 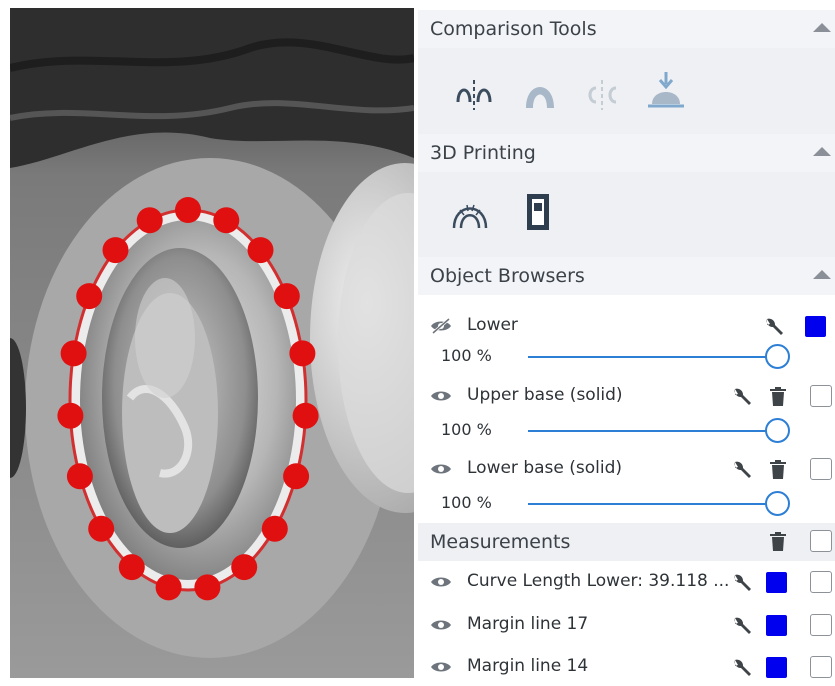 What do you see at coordinates (626, 29) in the screenshot?
I see `comparison-tools-header: Comparison Tools` at bounding box center [626, 29].